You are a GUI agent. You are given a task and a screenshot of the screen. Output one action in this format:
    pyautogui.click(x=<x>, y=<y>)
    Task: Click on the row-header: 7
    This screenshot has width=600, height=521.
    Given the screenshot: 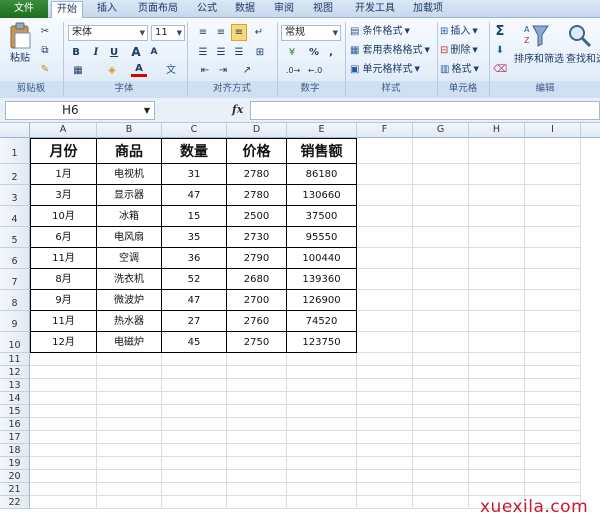 What is the action you would take?
    pyautogui.click(x=15, y=279)
    